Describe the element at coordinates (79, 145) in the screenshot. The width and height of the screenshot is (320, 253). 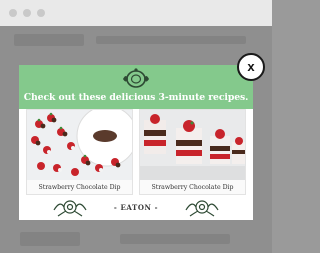
I see `recipe-photo-strawberries-plate` at that location.